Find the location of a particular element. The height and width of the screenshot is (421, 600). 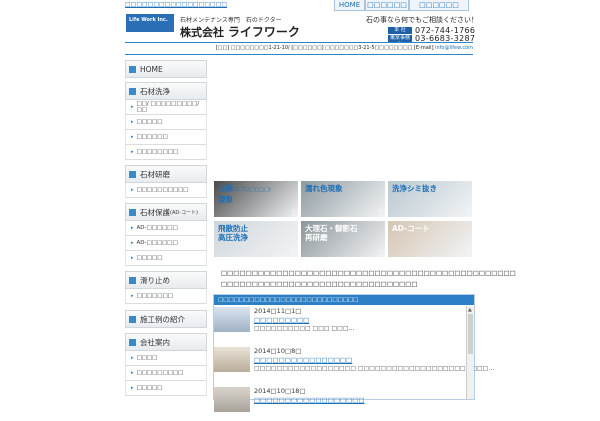

news-date: 2014□11□1□ is located at coordinates (278, 311).